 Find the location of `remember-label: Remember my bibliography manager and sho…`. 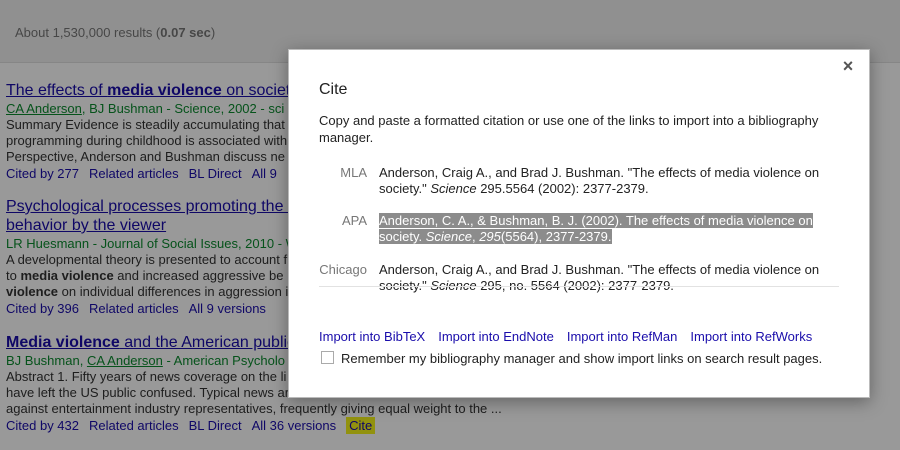

remember-label: Remember my bibliography manager and sho… is located at coordinates (581, 358).